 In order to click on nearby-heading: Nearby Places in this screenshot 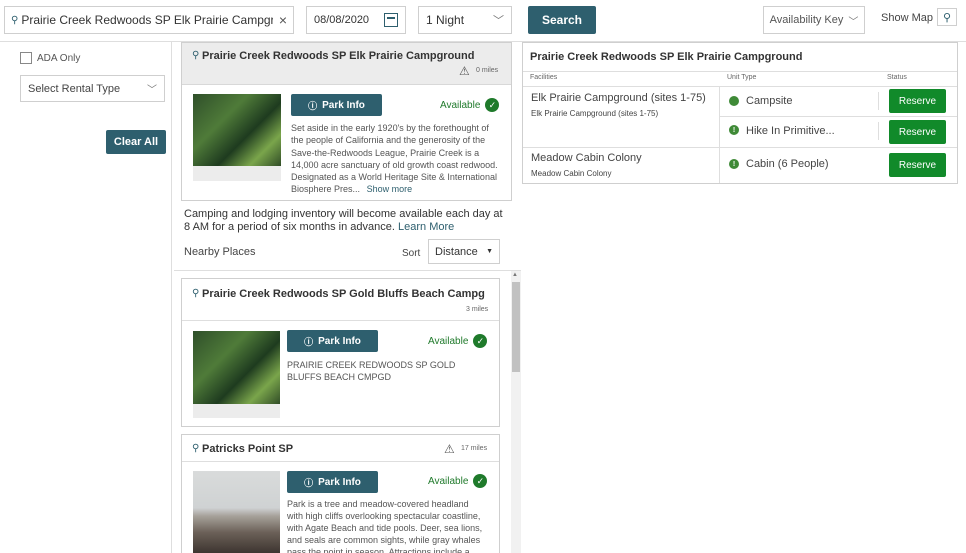, I will do `click(220, 252)`.